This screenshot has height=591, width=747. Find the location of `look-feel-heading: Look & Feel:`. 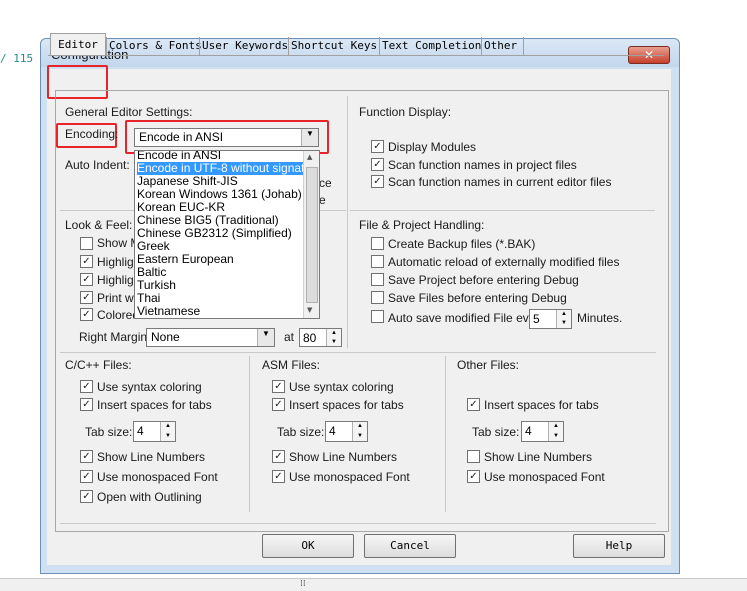

look-feel-heading: Look & Feel: is located at coordinates (99, 225).